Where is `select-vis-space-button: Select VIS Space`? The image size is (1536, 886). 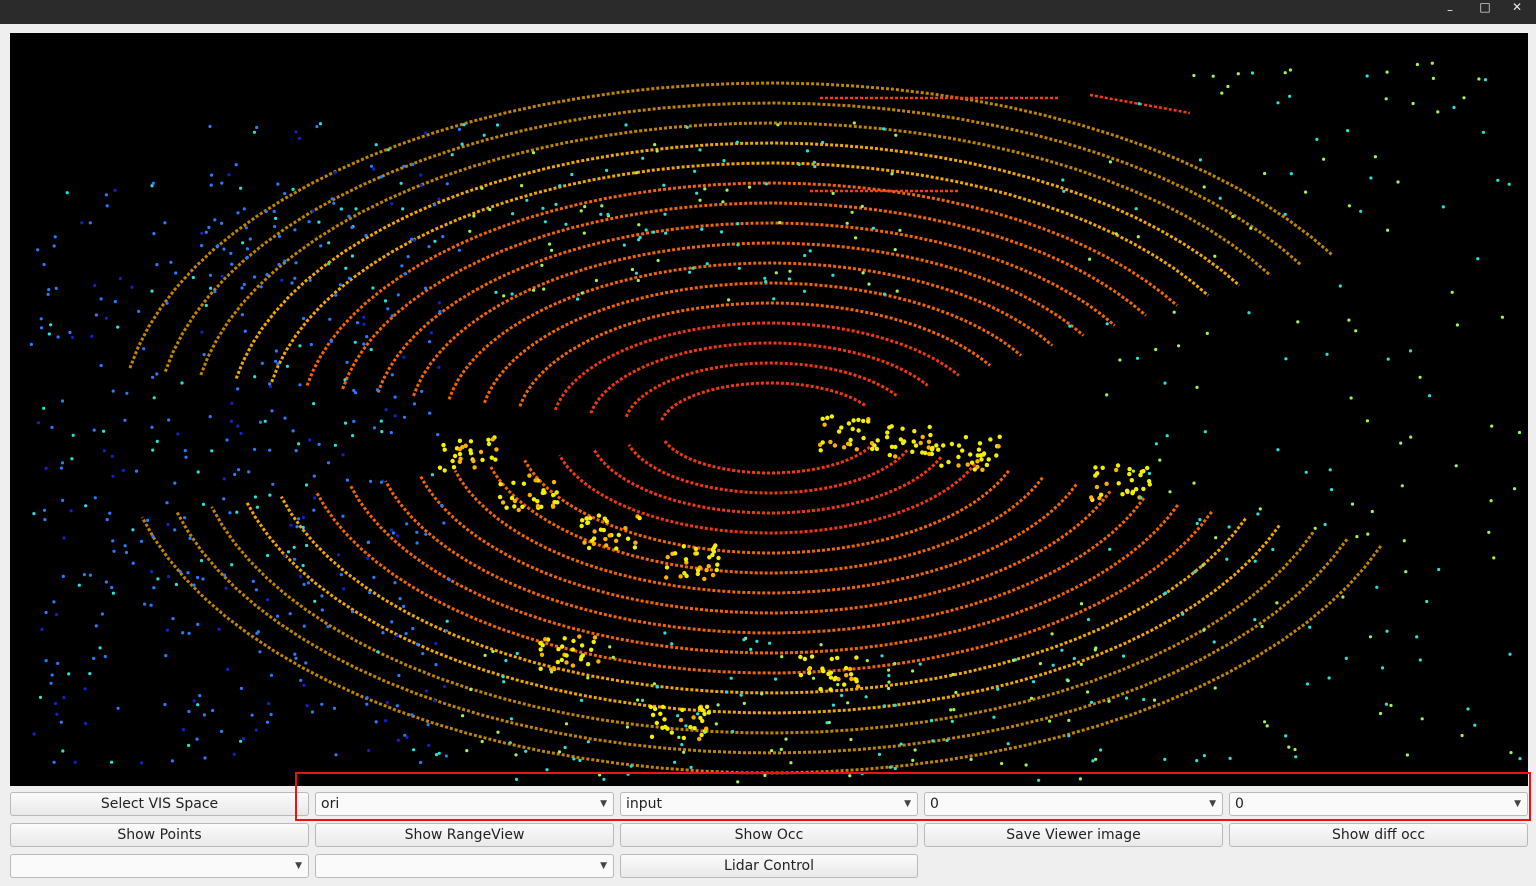 select-vis-space-button: Select VIS Space is located at coordinates (159, 804).